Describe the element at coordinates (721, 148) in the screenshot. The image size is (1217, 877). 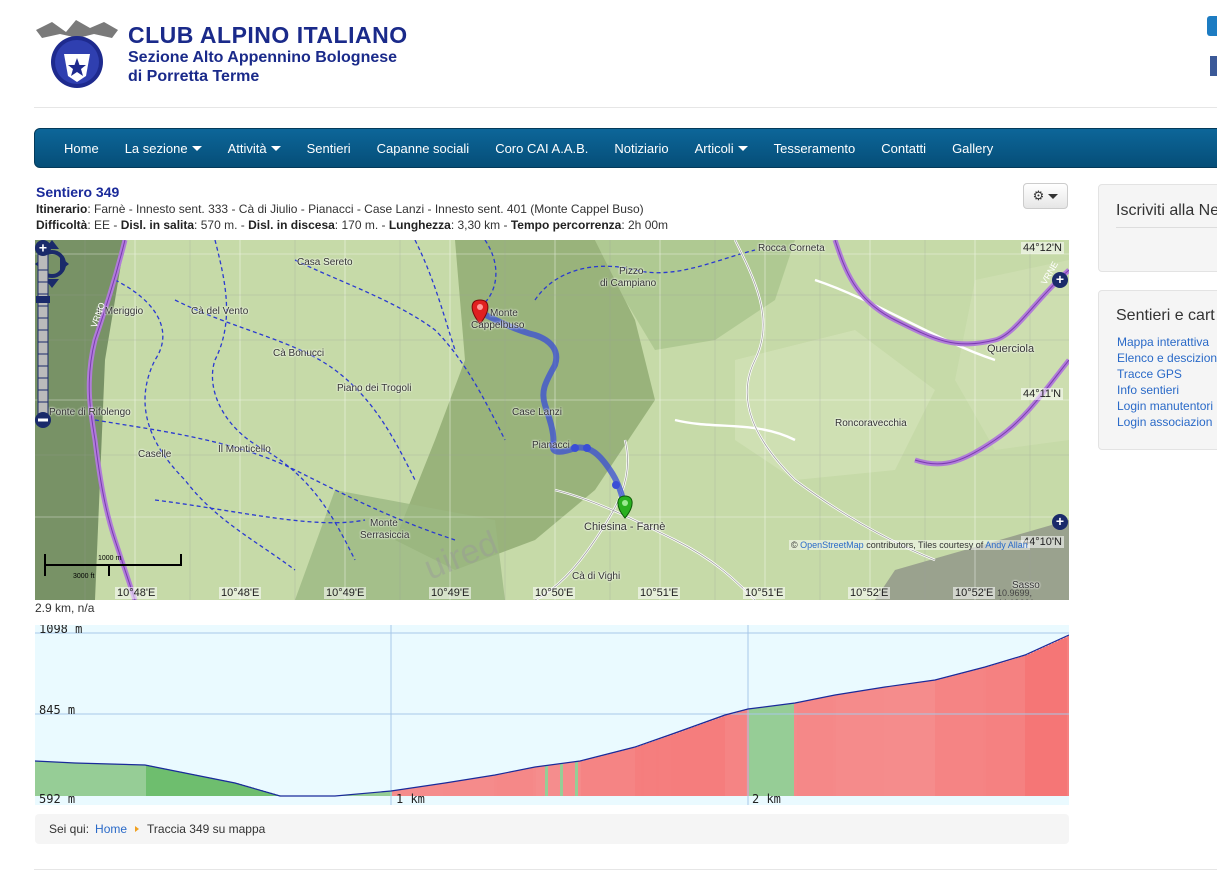
I see `nav-item-articoli: Articoli` at that location.